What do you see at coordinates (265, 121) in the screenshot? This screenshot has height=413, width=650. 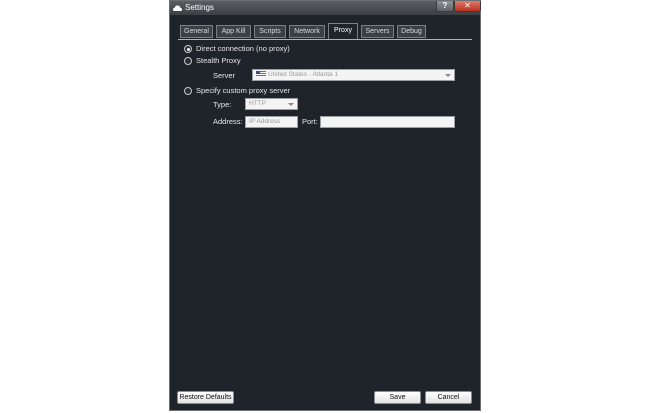 I see `address-placeholder: IP Address` at bounding box center [265, 121].